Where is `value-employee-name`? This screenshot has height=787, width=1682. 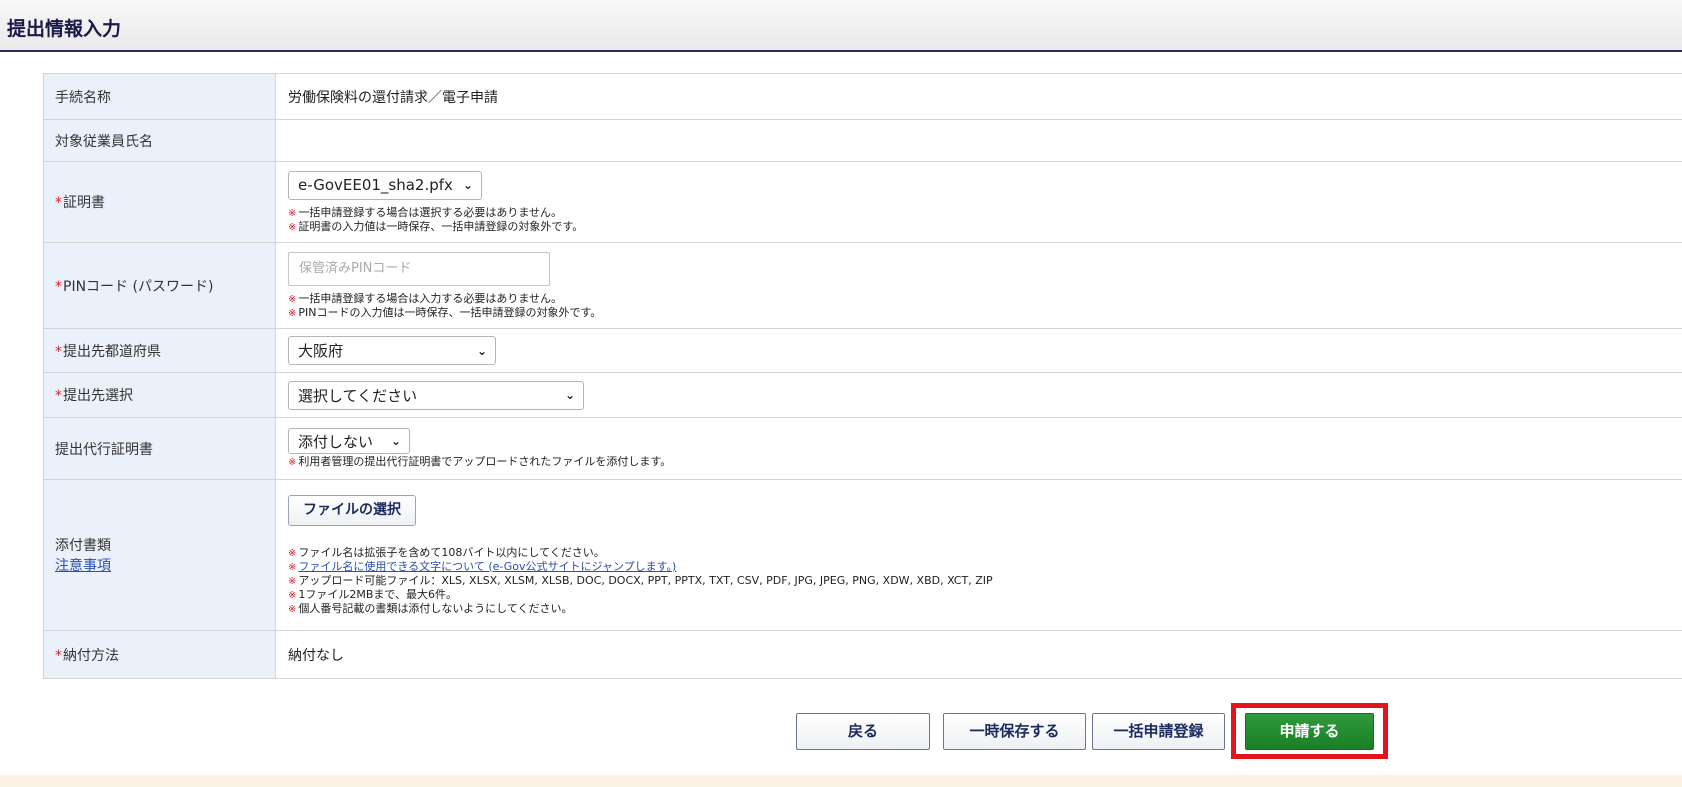
value-employee-name is located at coordinates (978, 140).